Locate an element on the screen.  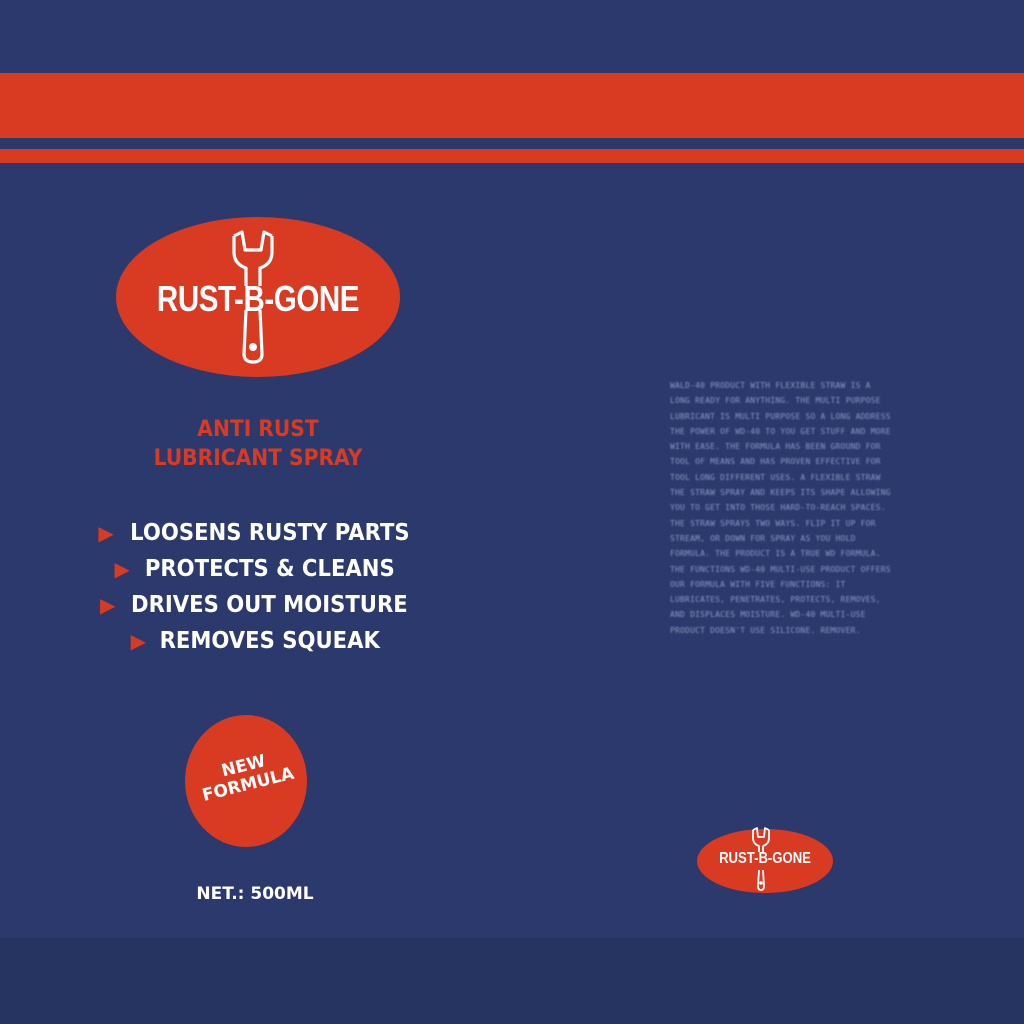
brand-name-small: RUST-B-GONE is located at coordinates (765, 858).